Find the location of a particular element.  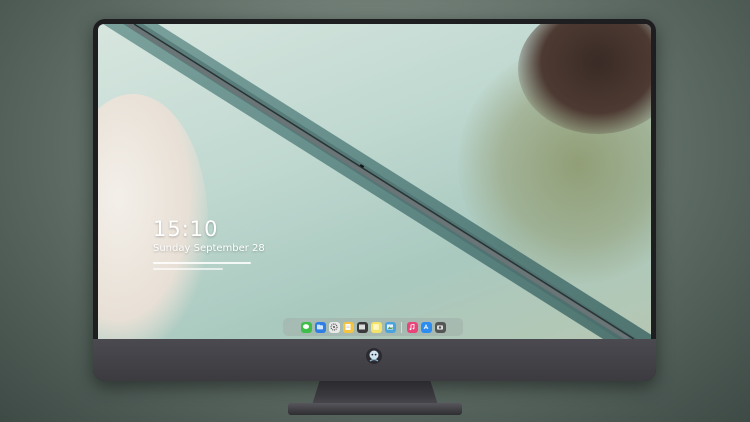

files-icon is located at coordinates (320, 327).